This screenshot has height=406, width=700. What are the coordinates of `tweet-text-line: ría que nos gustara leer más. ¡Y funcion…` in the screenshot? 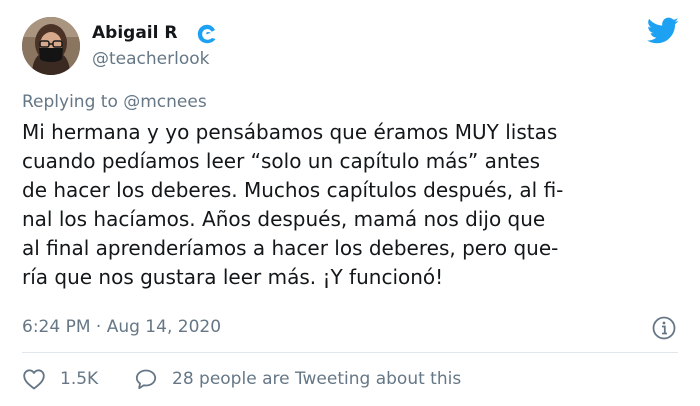 It's located at (233, 277).